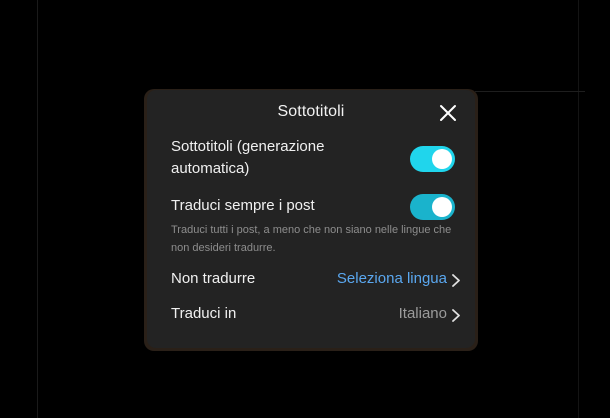 The width and height of the screenshot is (610, 418). What do you see at coordinates (392, 278) in the screenshot?
I see `select-language-link: Seleziona lingua` at bounding box center [392, 278].